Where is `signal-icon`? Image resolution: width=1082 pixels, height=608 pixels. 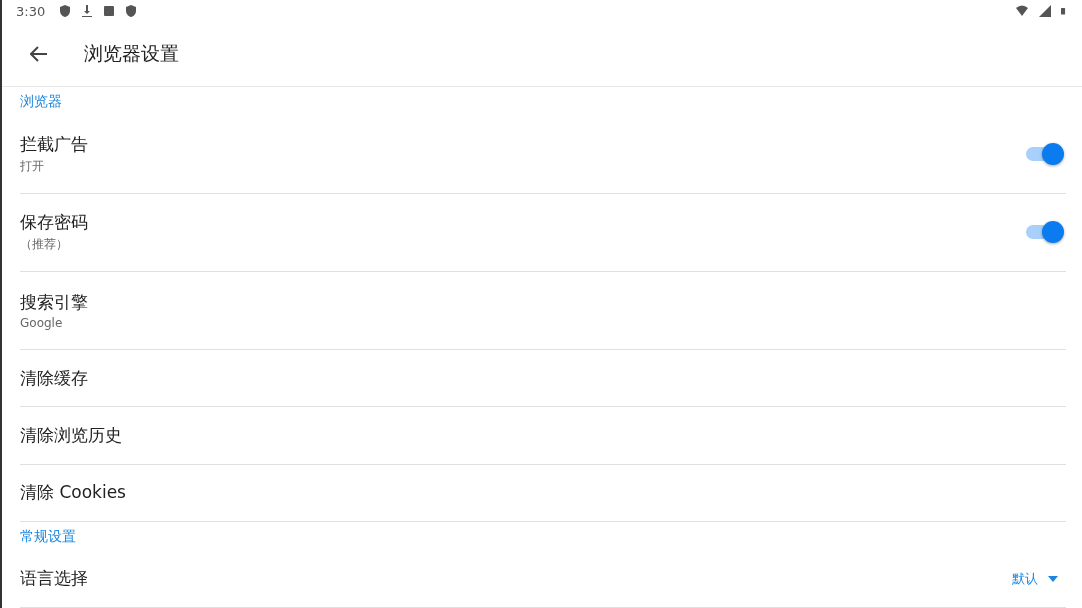 signal-icon is located at coordinates (1045, 11).